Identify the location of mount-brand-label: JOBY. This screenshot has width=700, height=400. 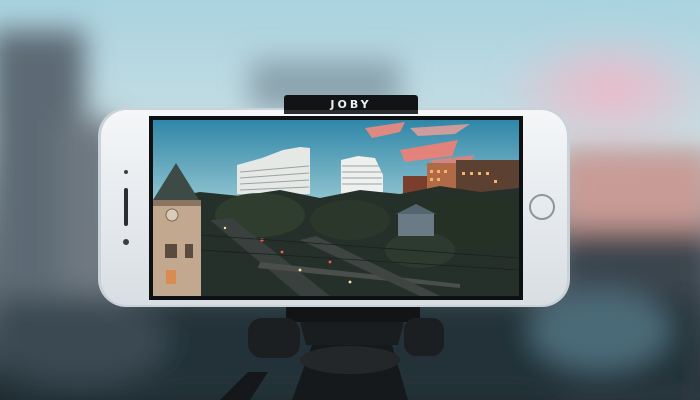
(351, 104).